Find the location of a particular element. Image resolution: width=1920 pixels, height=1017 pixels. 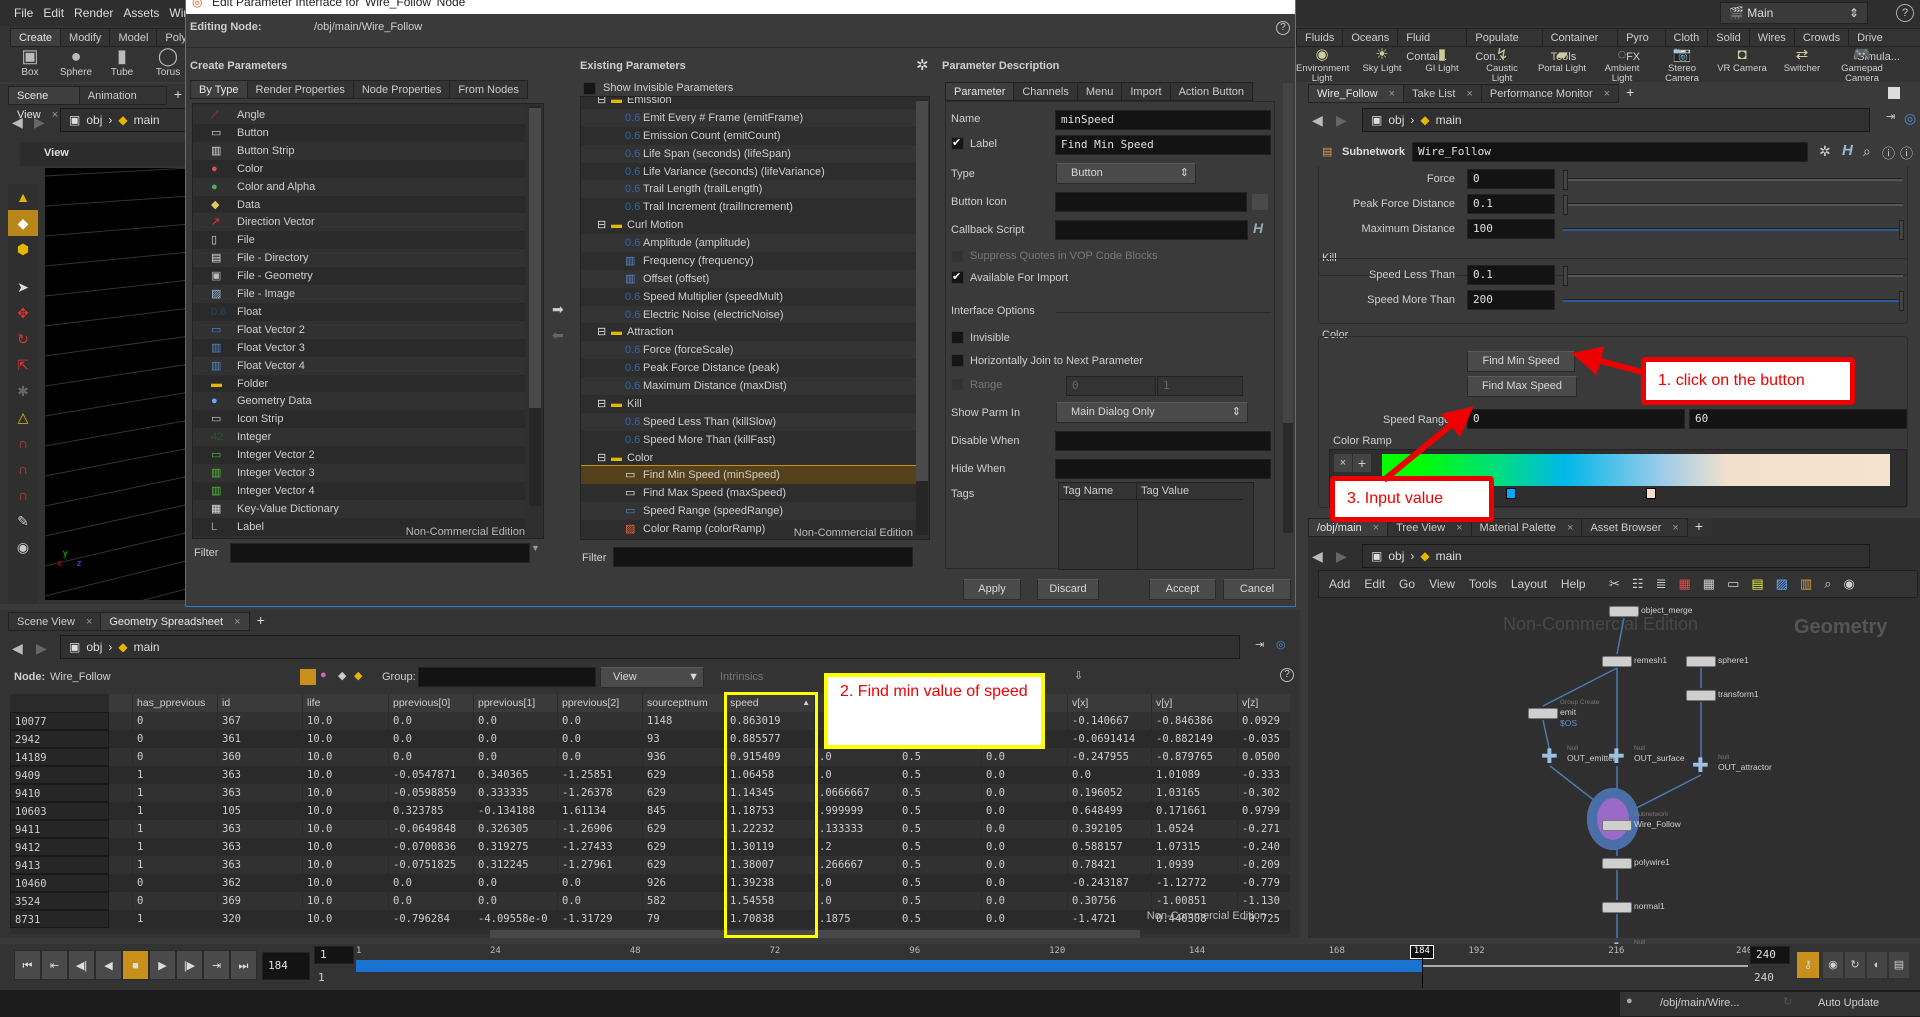

column-header-pprevious-2: pprevious[2] is located at coordinates (600, 703).